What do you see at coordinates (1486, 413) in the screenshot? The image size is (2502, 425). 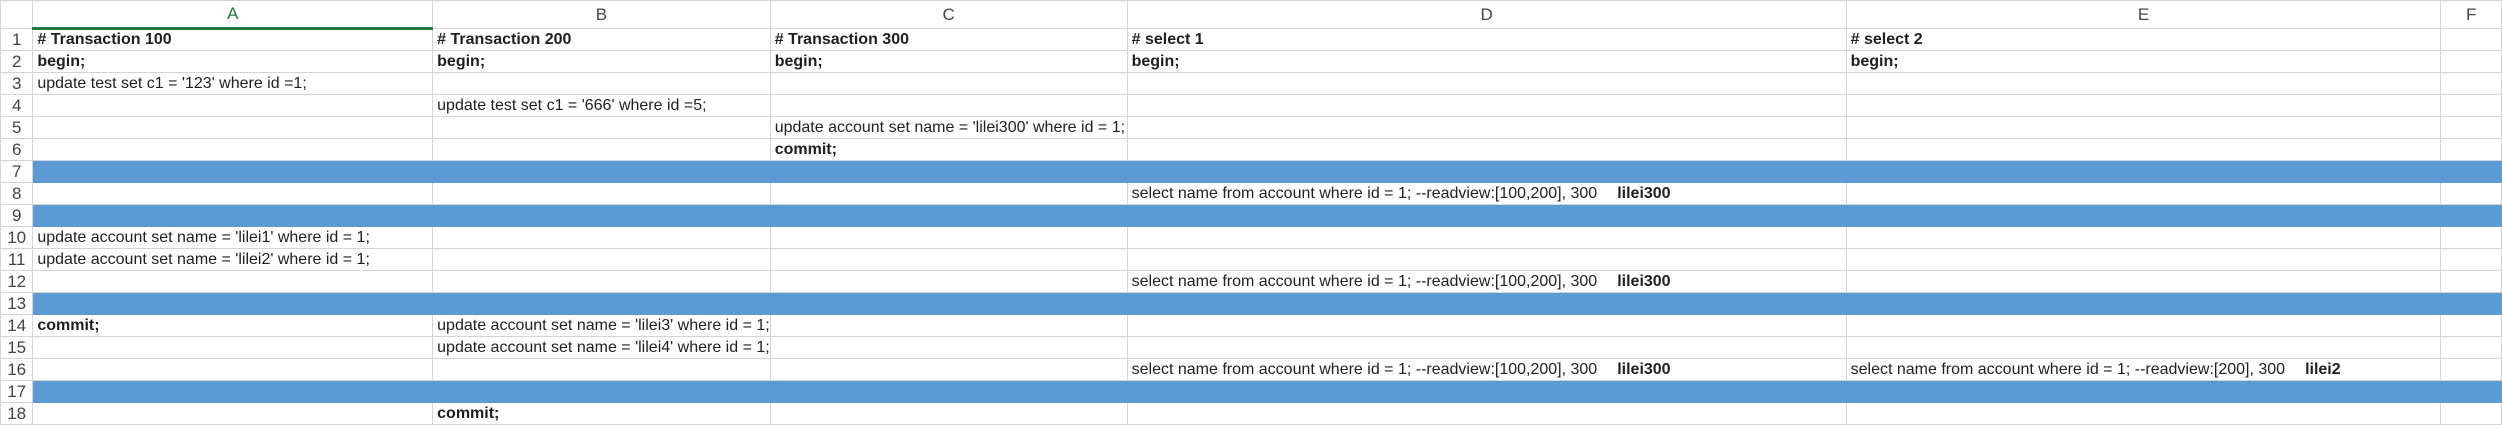 I see `cell-d18` at bounding box center [1486, 413].